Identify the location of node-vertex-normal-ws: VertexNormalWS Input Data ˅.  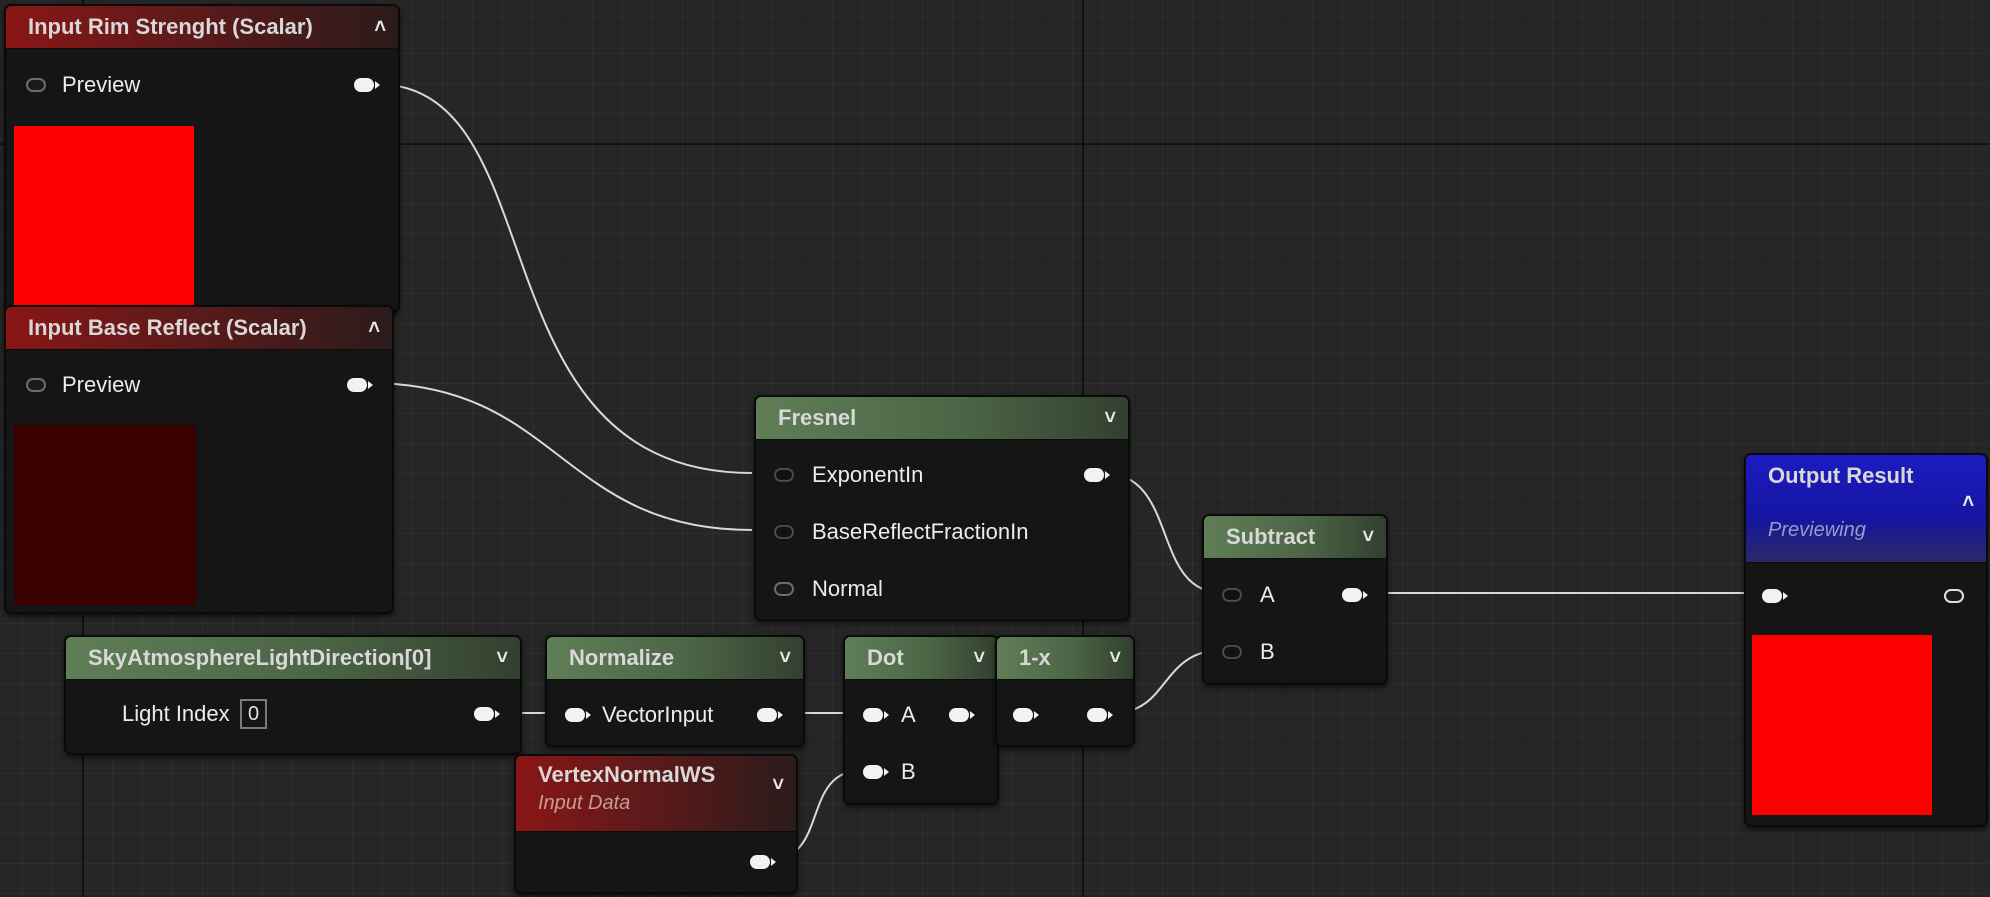
(656, 824).